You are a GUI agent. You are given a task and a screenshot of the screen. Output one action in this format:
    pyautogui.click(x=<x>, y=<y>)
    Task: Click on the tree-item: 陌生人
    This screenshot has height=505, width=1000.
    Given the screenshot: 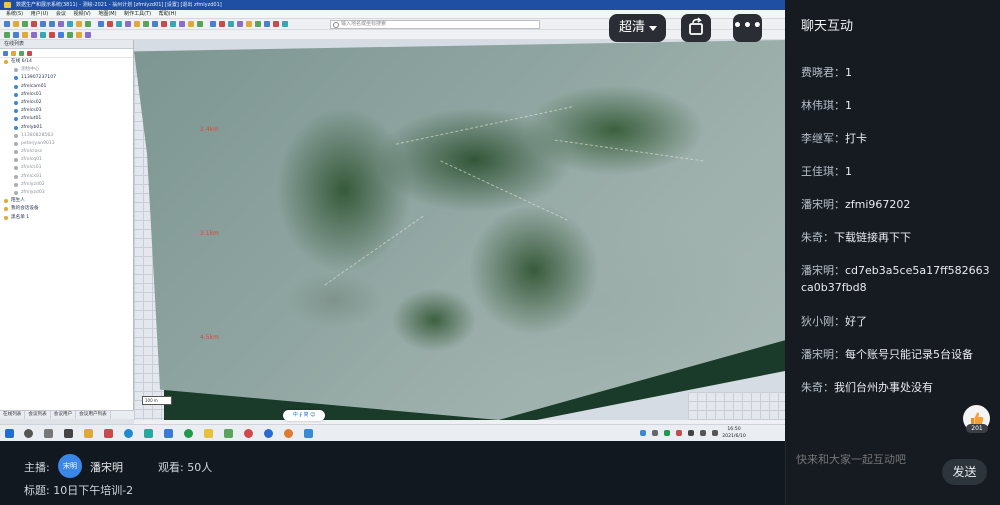 What is the action you would take?
    pyautogui.click(x=66, y=201)
    